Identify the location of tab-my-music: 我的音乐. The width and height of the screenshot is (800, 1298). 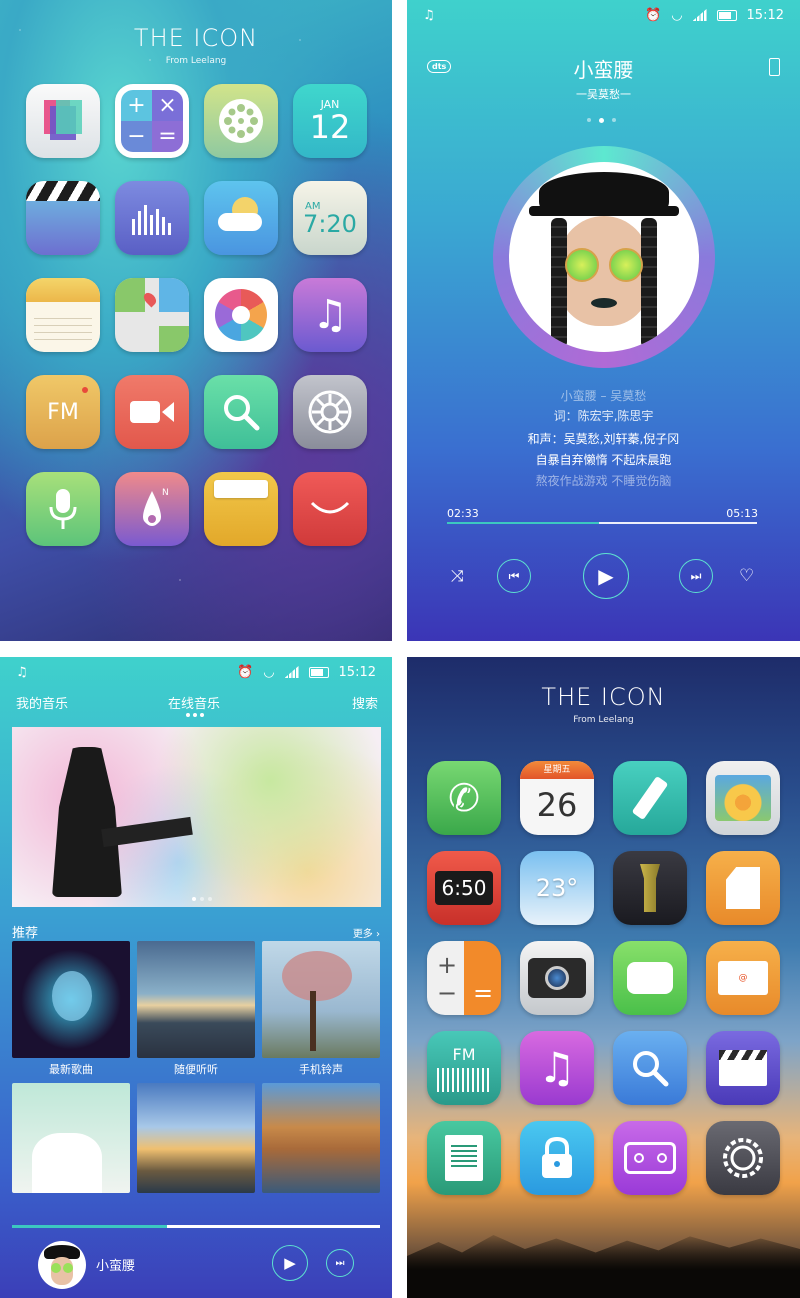
(42, 702).